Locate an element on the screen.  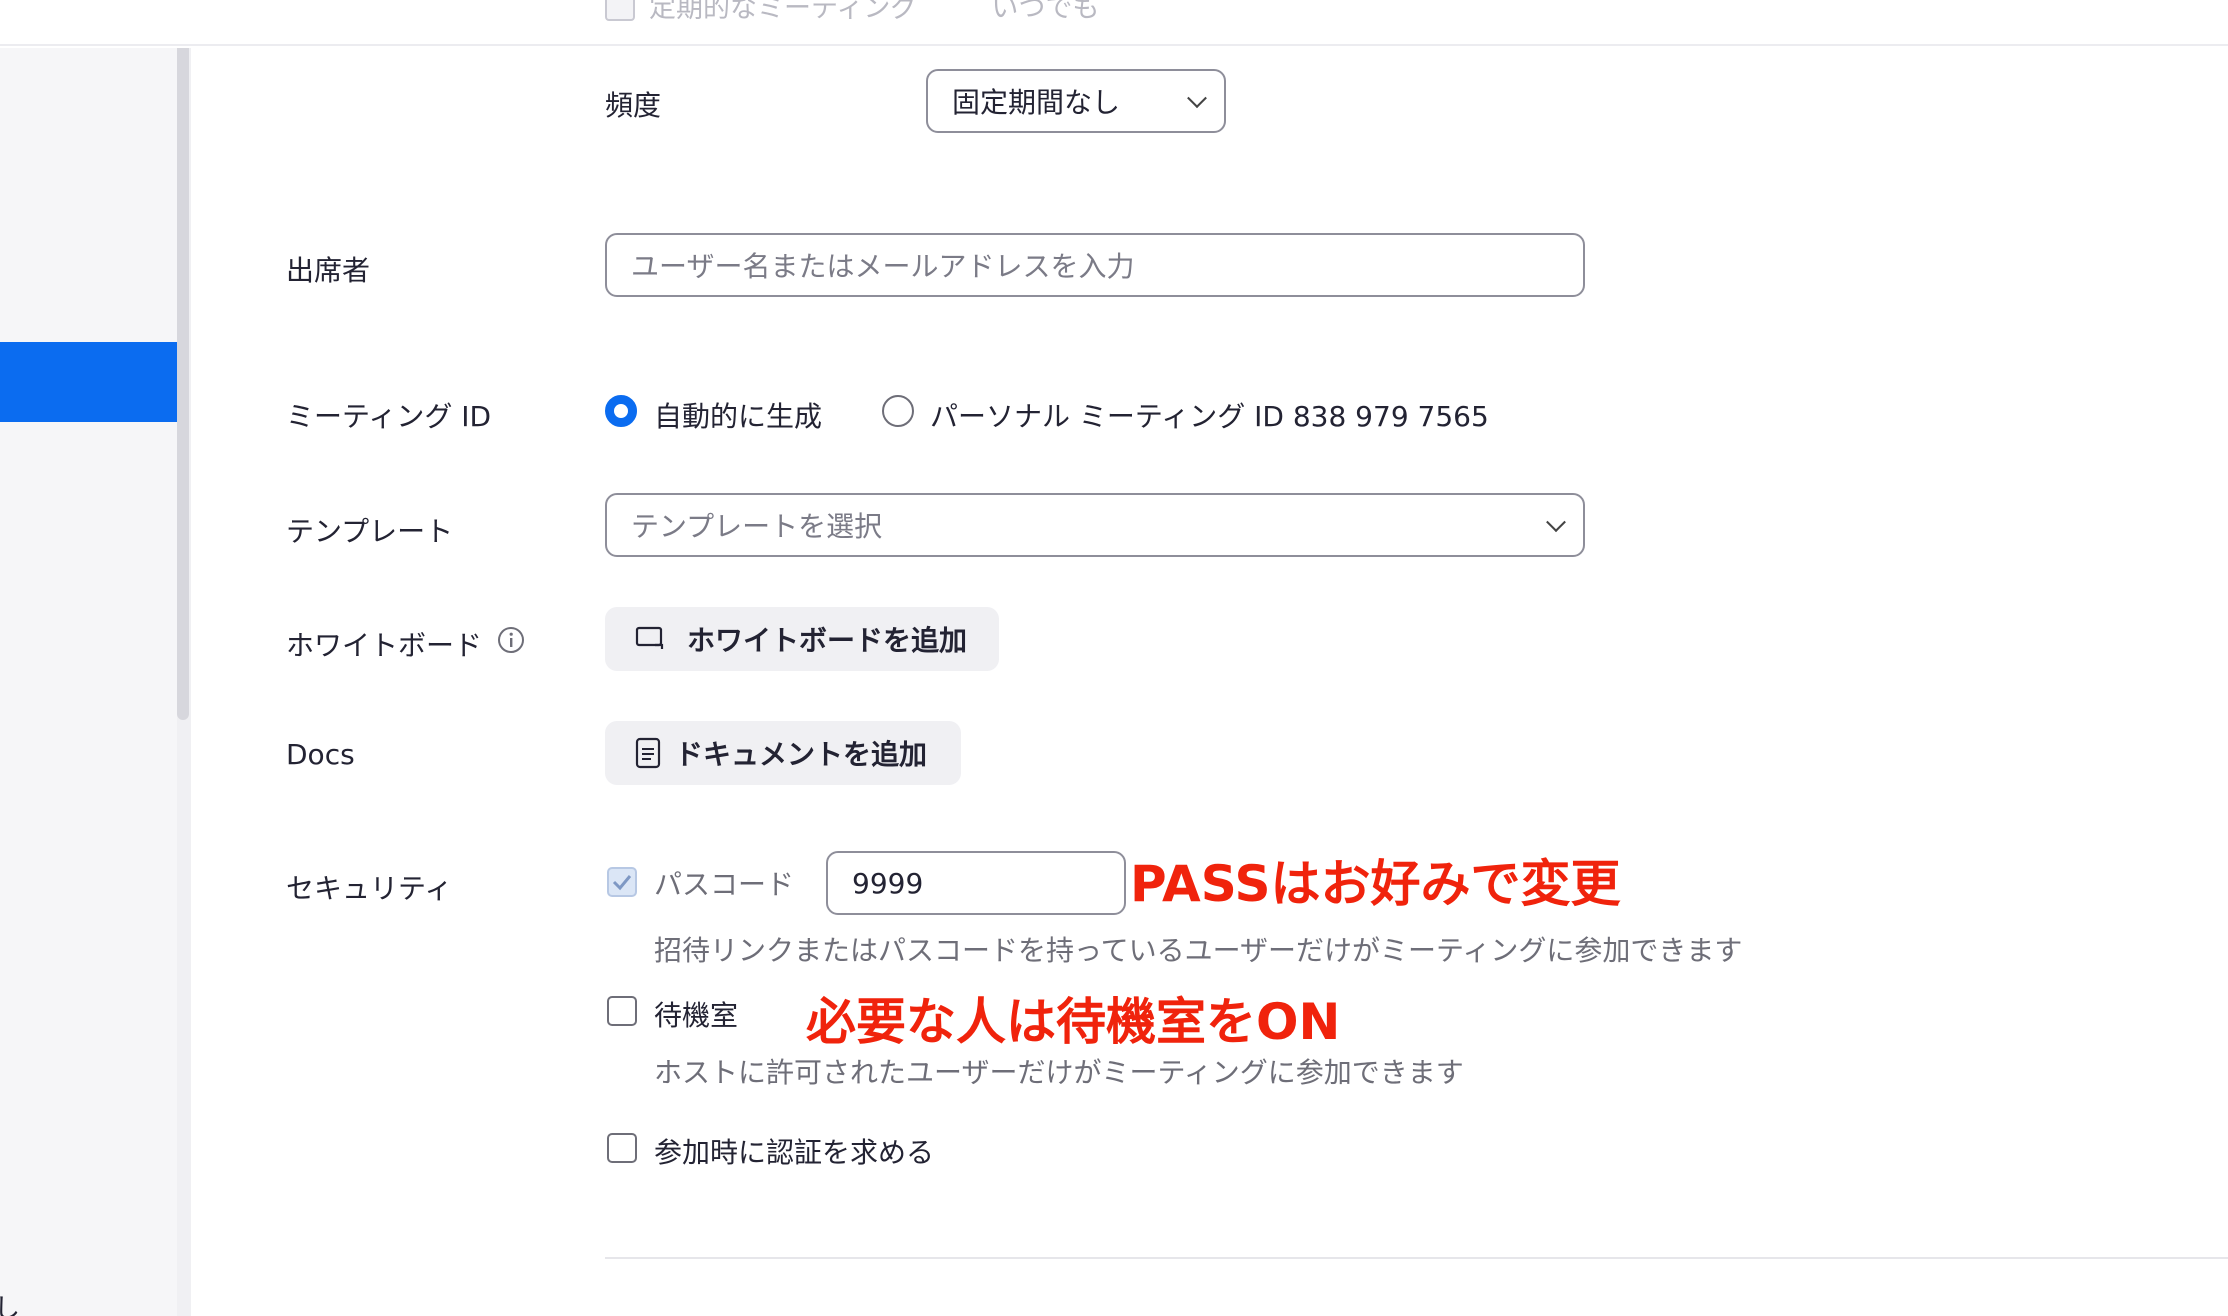
scrollbar-thumb is located at coordinates (183, 384).